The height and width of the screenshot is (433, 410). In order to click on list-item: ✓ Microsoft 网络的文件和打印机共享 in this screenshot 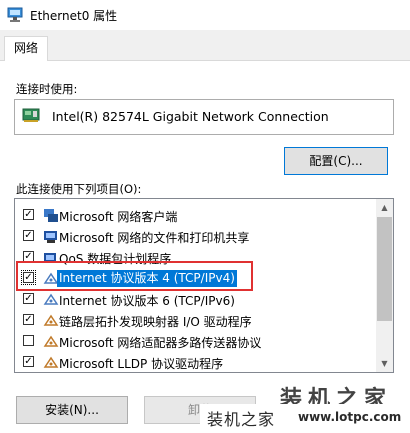, I will do `click(195, 236)`.